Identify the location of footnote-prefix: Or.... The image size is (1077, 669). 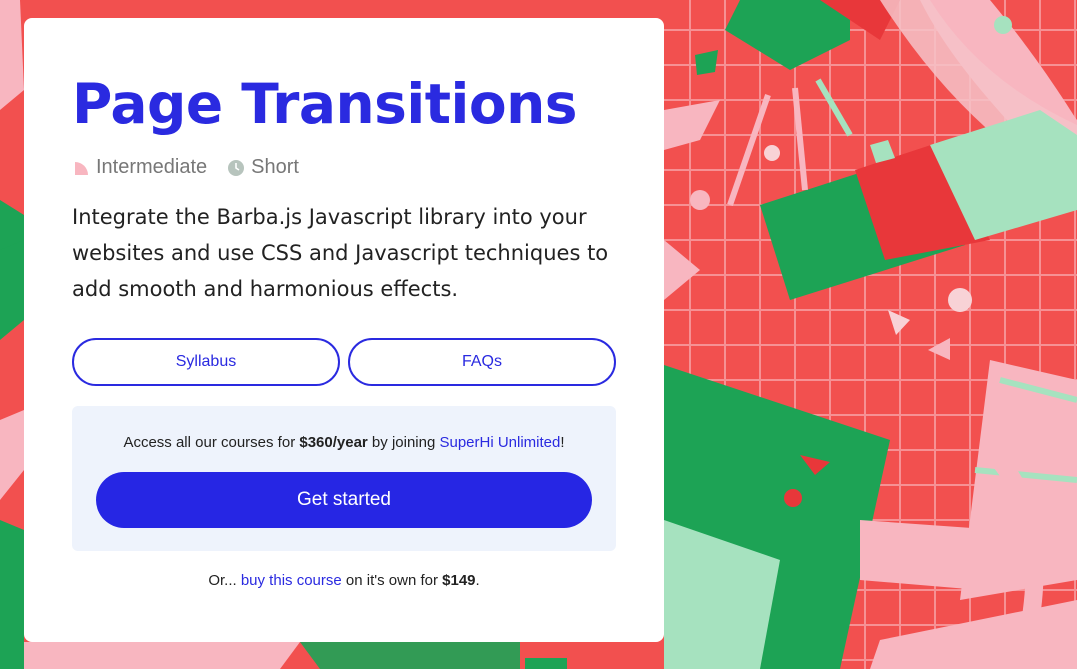
(224, 580).